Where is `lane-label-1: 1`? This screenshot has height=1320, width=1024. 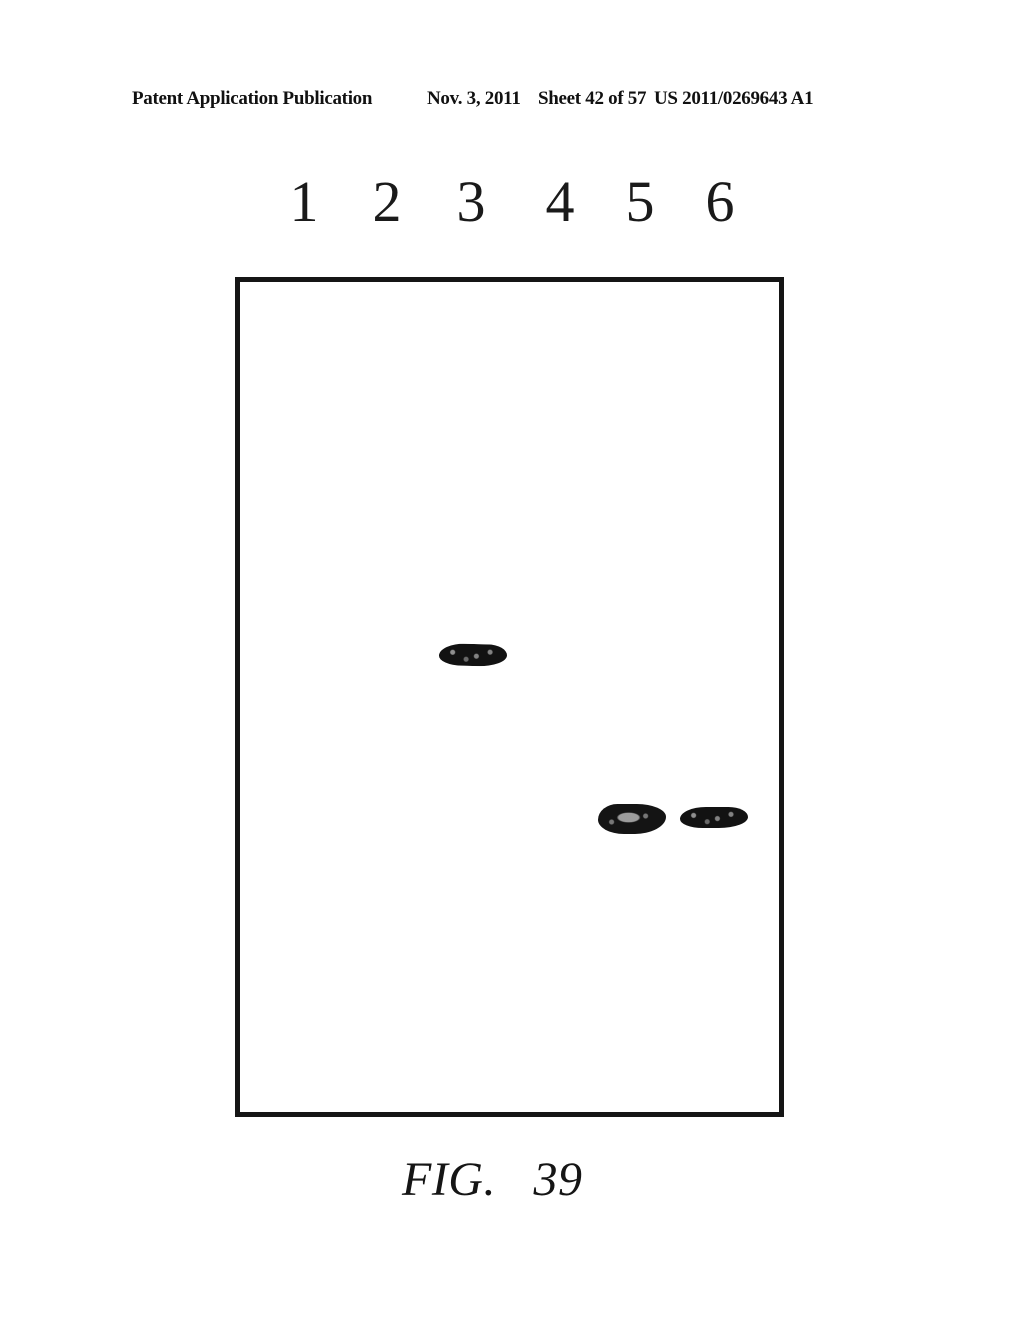
lane-label-1: 1 is located at coordinates (304, 201).